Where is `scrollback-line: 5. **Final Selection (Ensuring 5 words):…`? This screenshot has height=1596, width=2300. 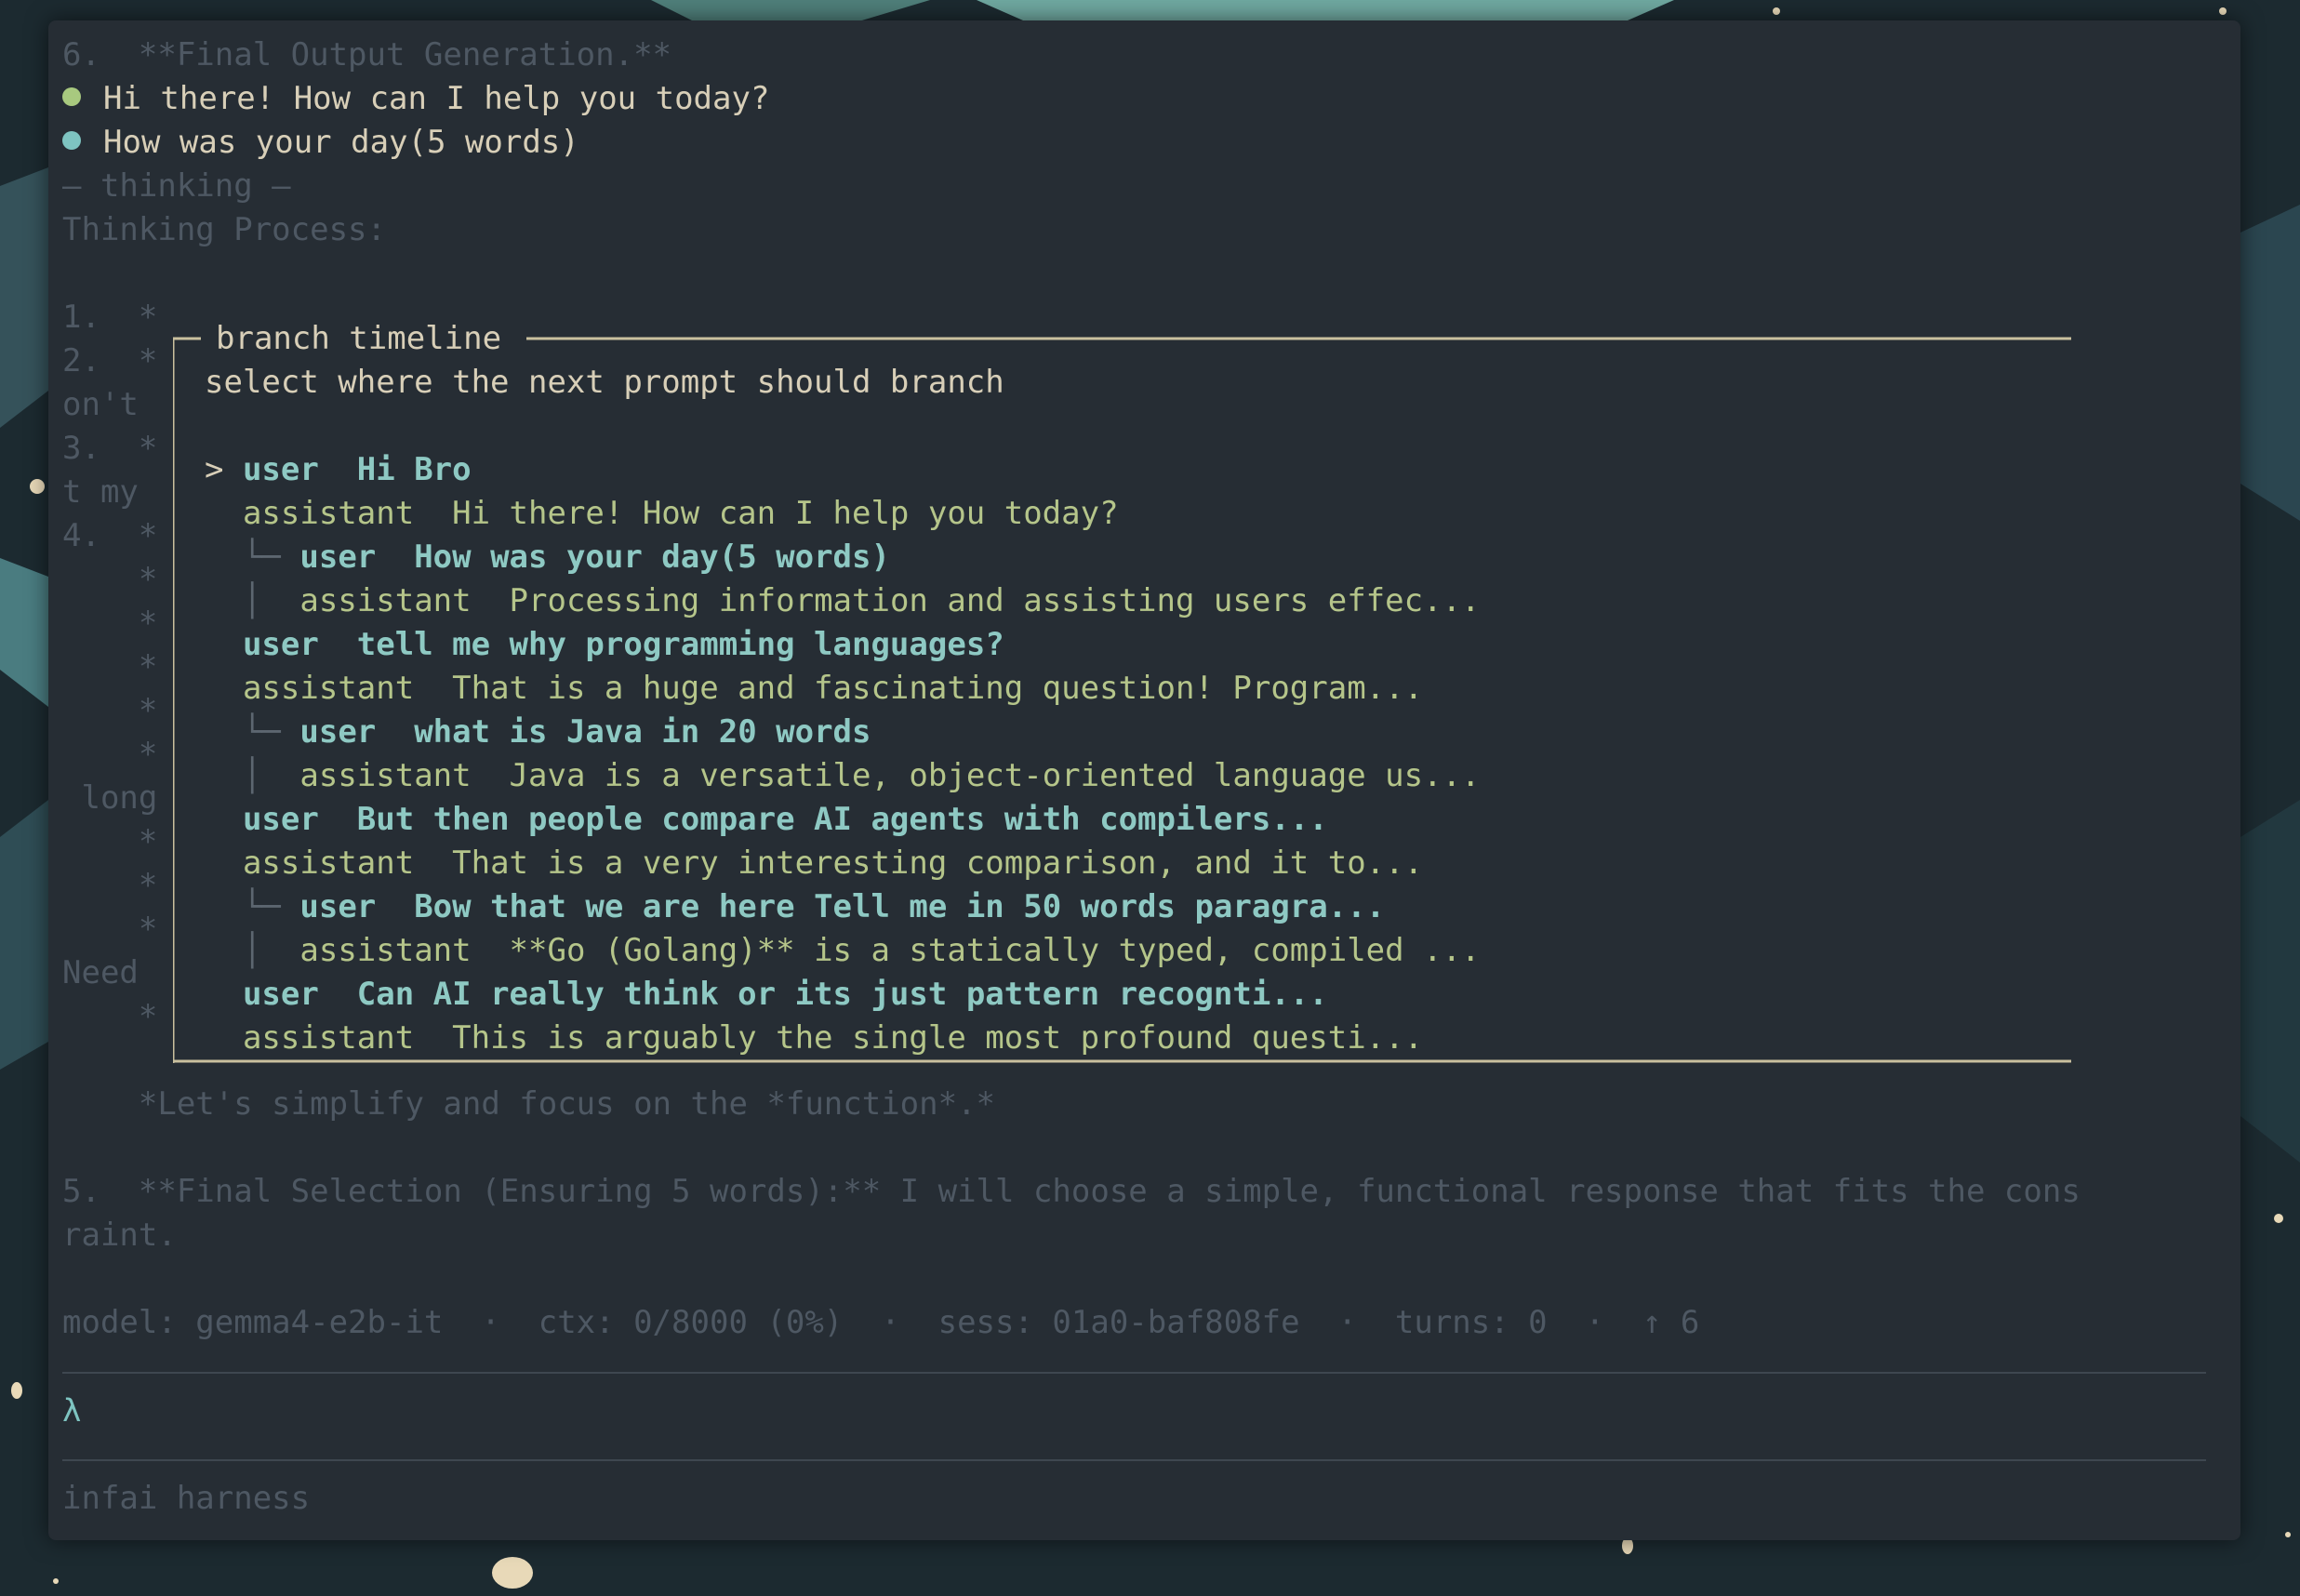 scrollback-line: 5. **Final Selection (Ensuring 5 words):… is located at coordinates (1072, 1192).